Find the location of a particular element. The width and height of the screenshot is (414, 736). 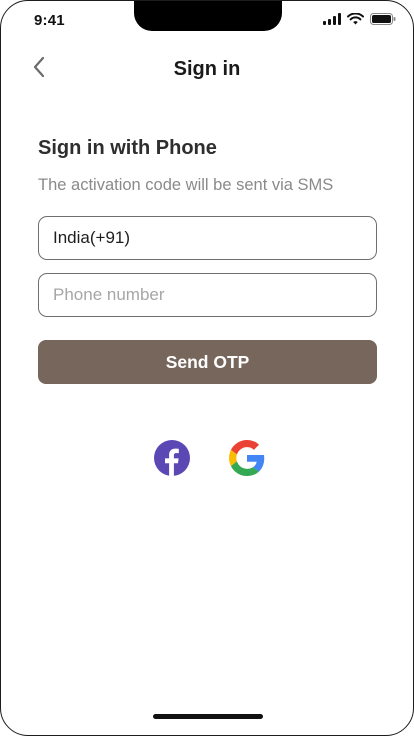

status-time: 9:41 is located at coordinates (49, 20).